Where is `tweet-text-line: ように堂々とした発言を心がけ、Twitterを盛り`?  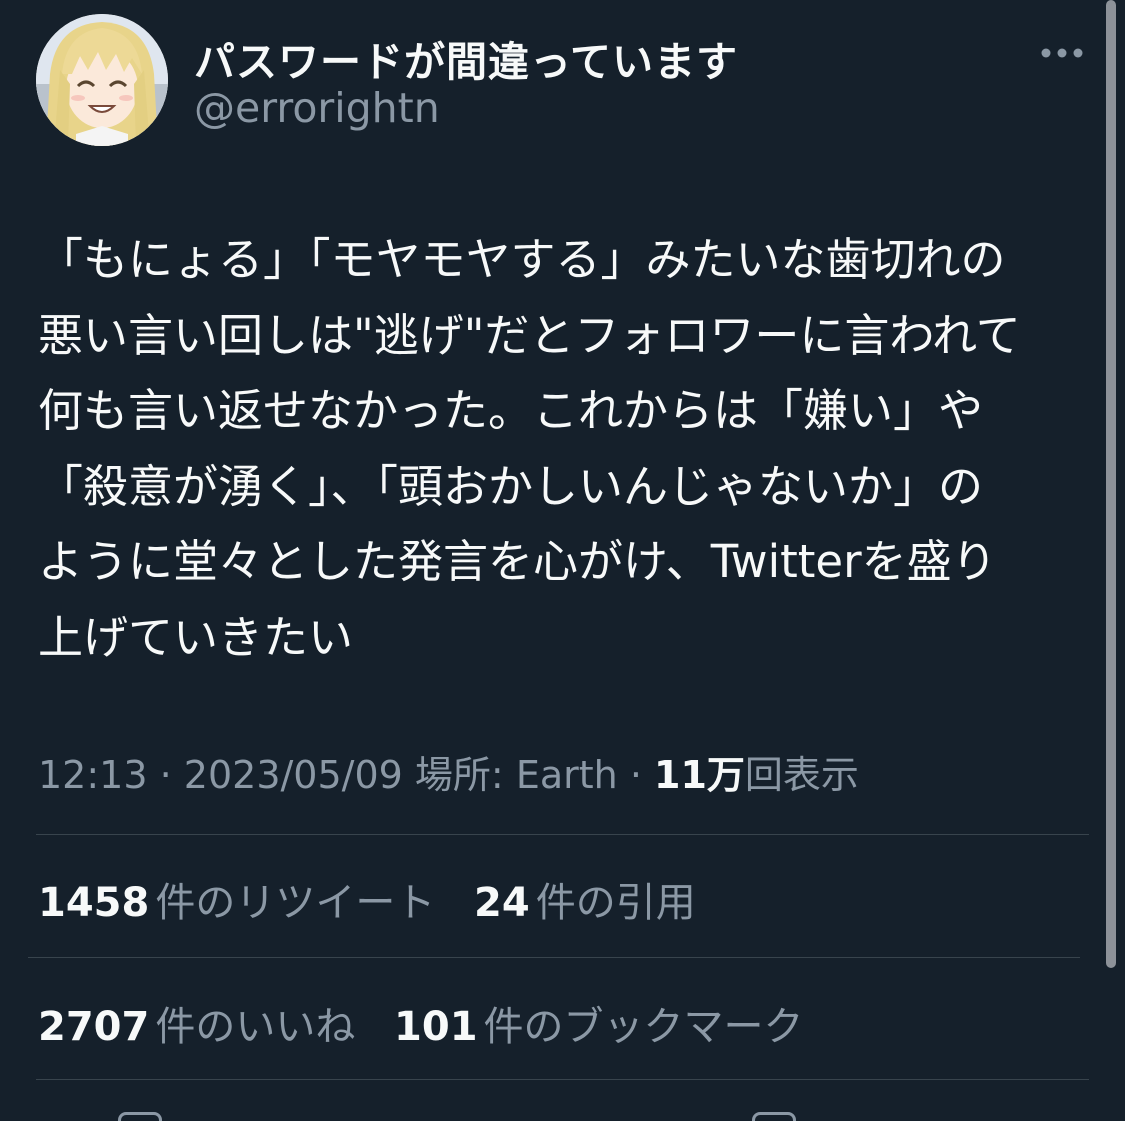
tweet-text-line: ように堂々とした発言を心がけ、Twitterを盛り is located at coordinates (517, 561).